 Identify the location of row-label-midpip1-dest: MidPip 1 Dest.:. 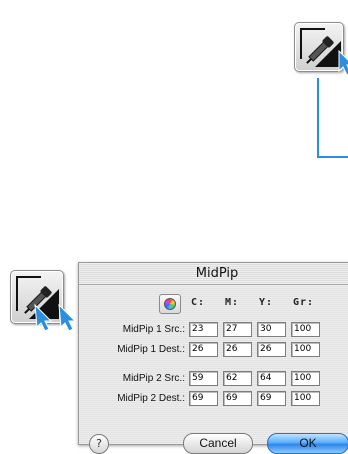
(151, 349).